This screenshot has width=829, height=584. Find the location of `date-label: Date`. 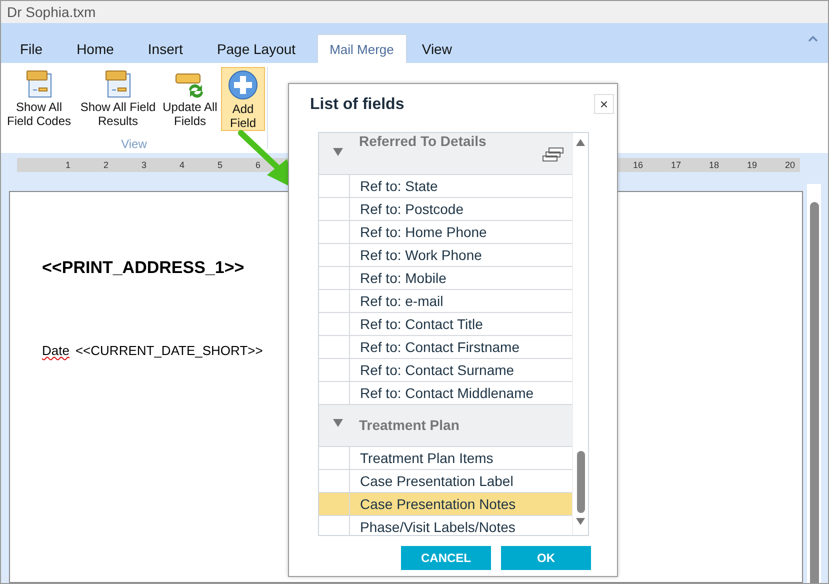

date-label: Date is located at coordinates (56, 350).